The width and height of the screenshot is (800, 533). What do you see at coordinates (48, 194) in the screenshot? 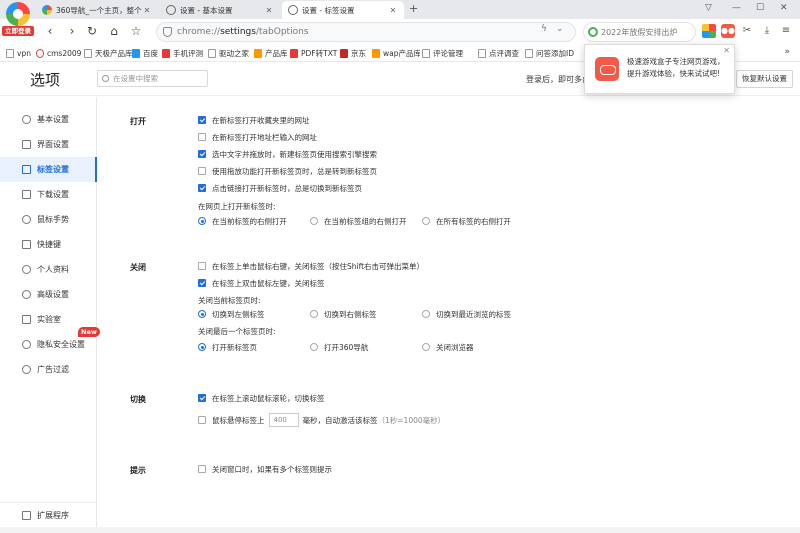
I see `sidebar-item-download: 下载设置` at bounding box center [48, 194].